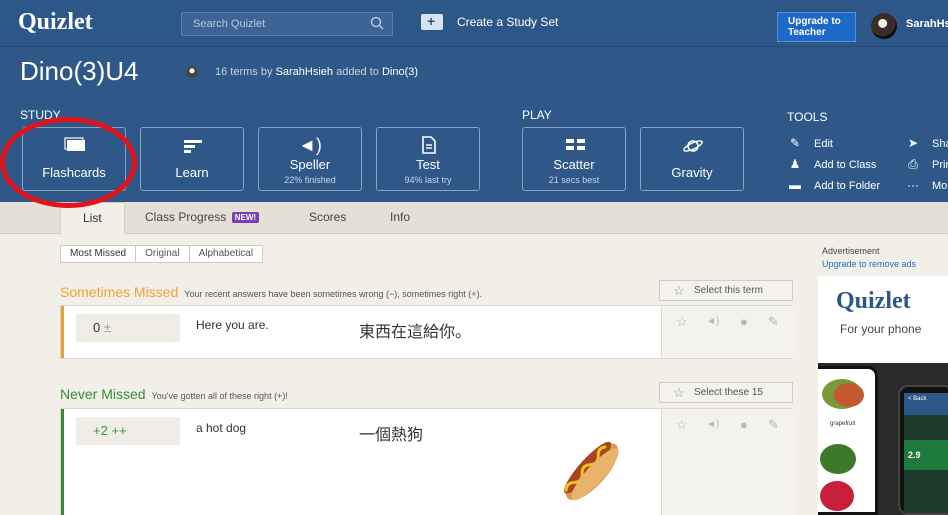 The image size is (948, 515). I want to click on remove-ads-link: Upgrade to remove ads, so click(869, 264).